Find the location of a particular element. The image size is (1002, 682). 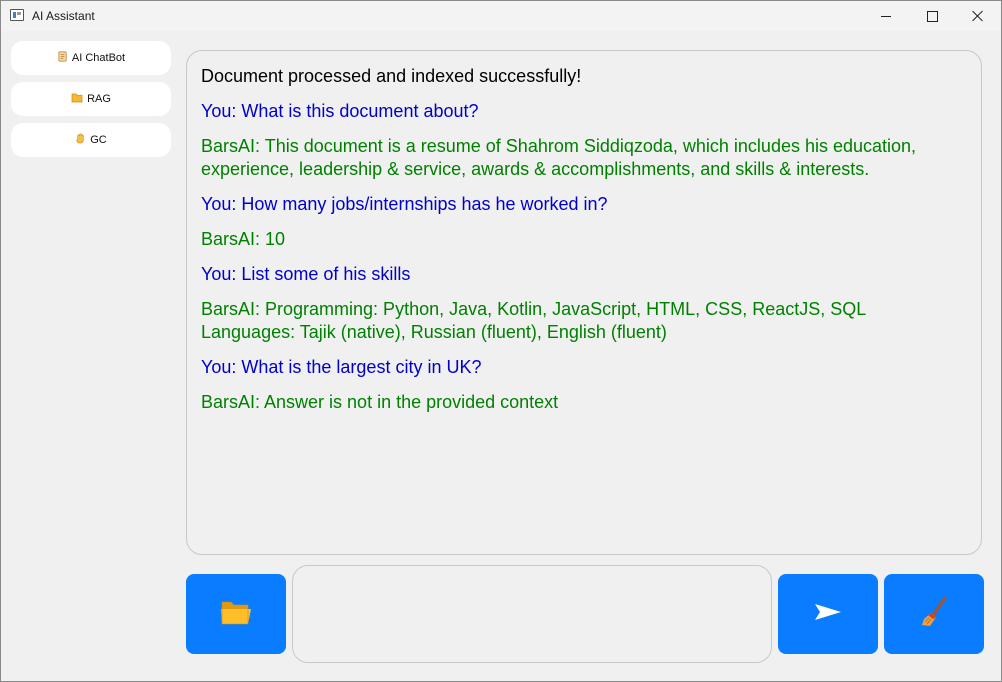

minimize-icon is located at coordinates (886, 16).